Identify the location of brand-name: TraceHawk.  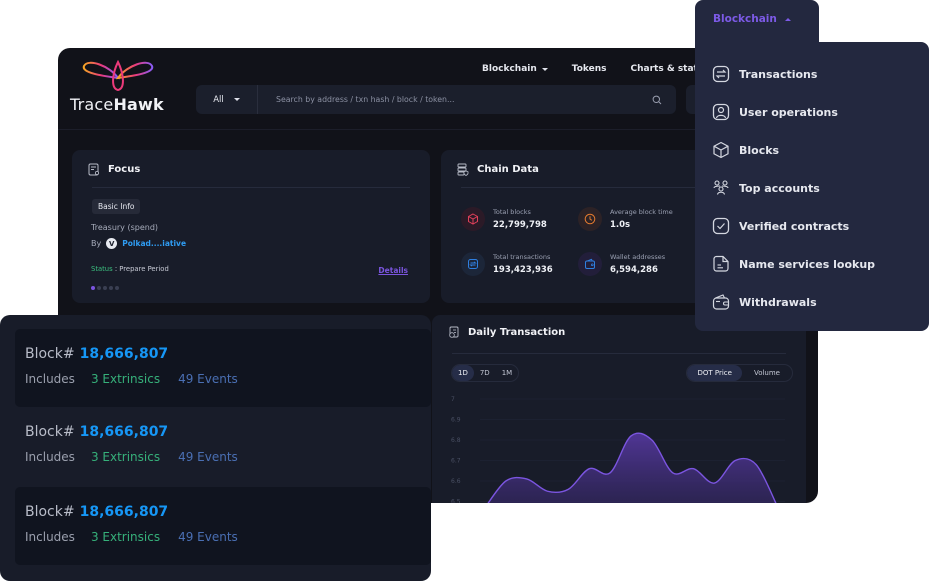
(117, 104).